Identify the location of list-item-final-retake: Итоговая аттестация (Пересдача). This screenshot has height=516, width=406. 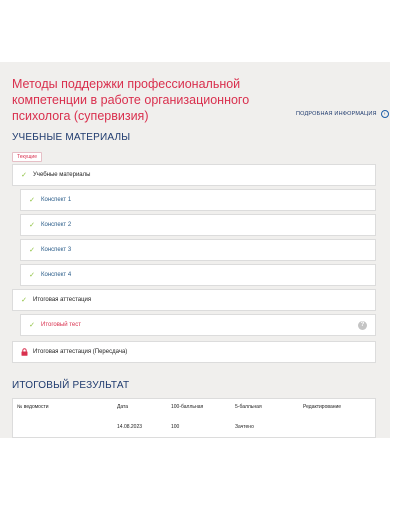
(194, 352).